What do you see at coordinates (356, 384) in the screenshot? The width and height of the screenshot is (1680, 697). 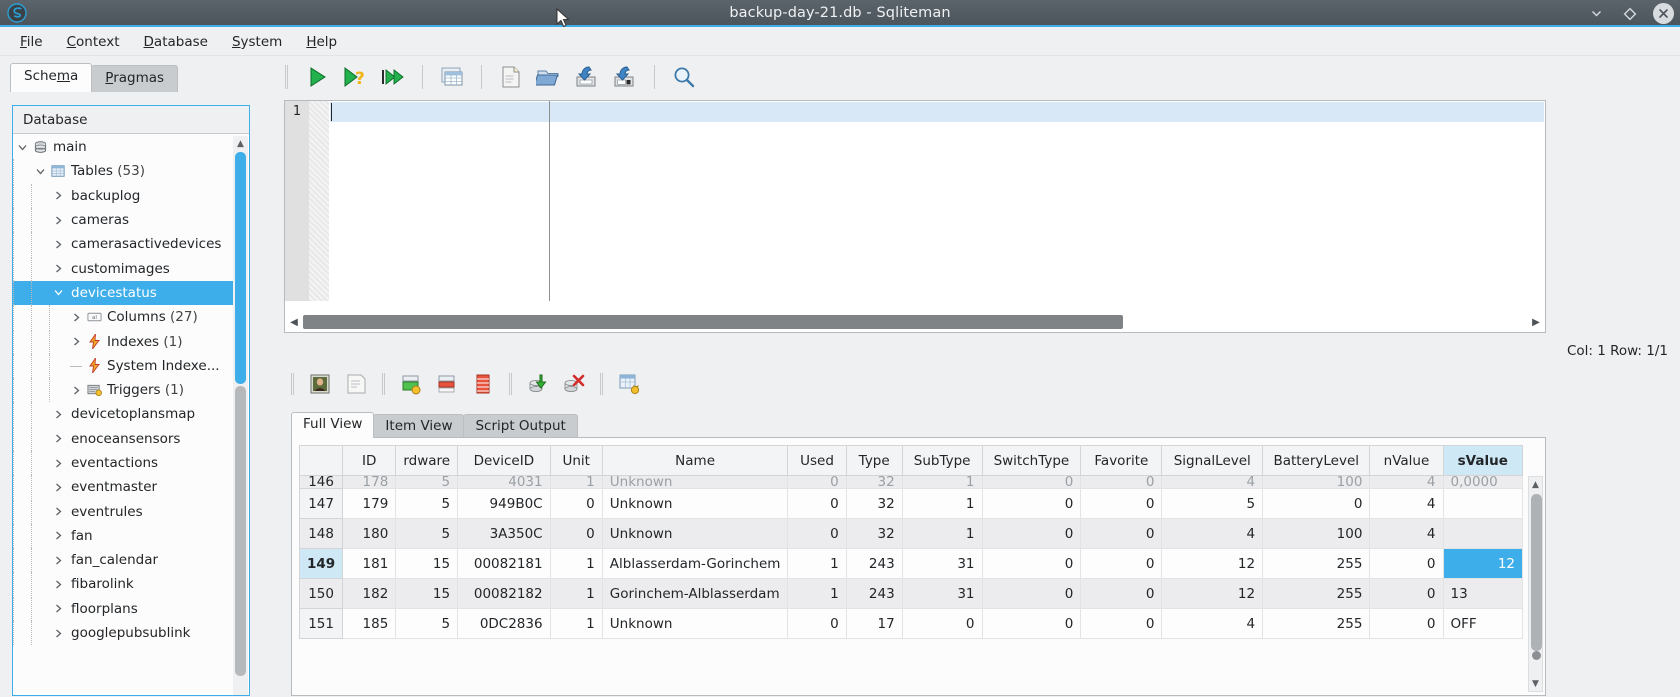 I see `edit-cell-button` at bounding box center [356, 384].